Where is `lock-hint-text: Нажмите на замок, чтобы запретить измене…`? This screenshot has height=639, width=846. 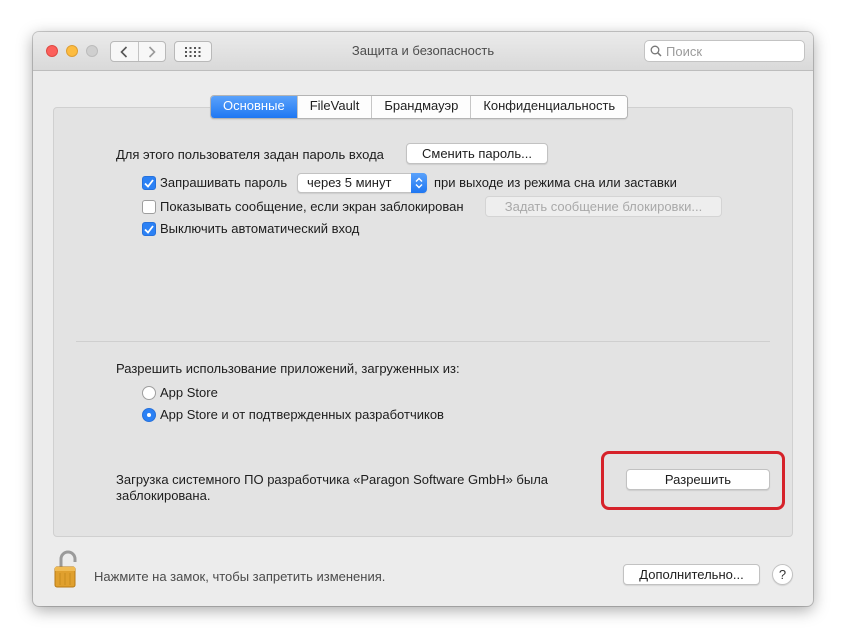
lock-hint-text: Нажмите на замок, чтобы запретить измене… is located at coordinates (240, 576).